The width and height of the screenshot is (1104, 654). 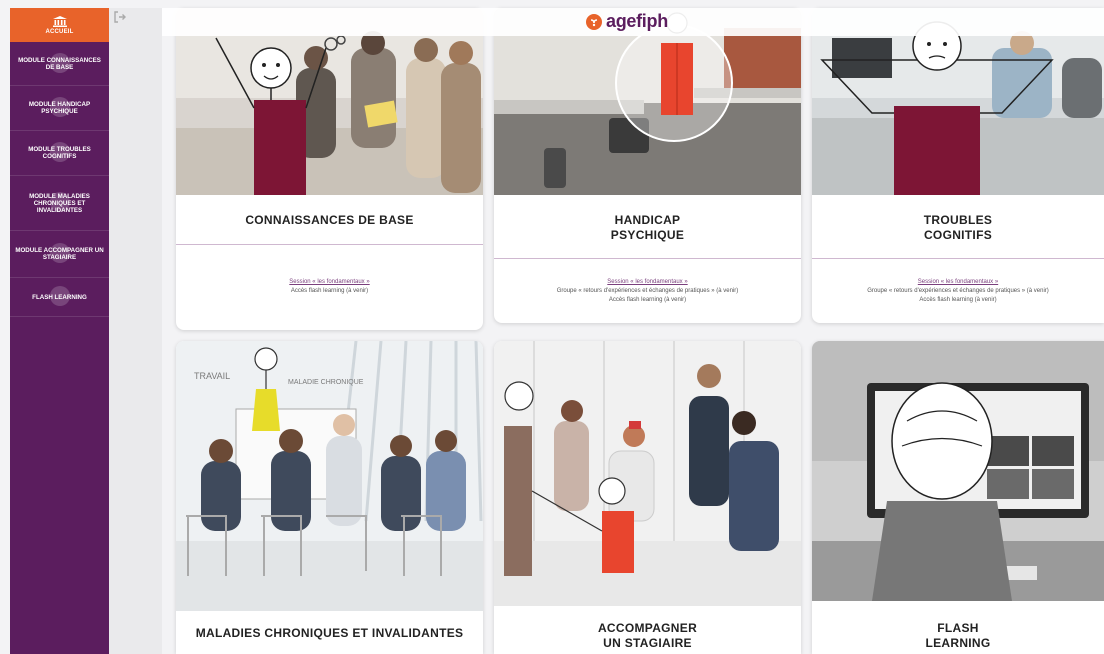 I want to click on card-title-line2: UN STAGIAIRE, so click(x=647, y=643).